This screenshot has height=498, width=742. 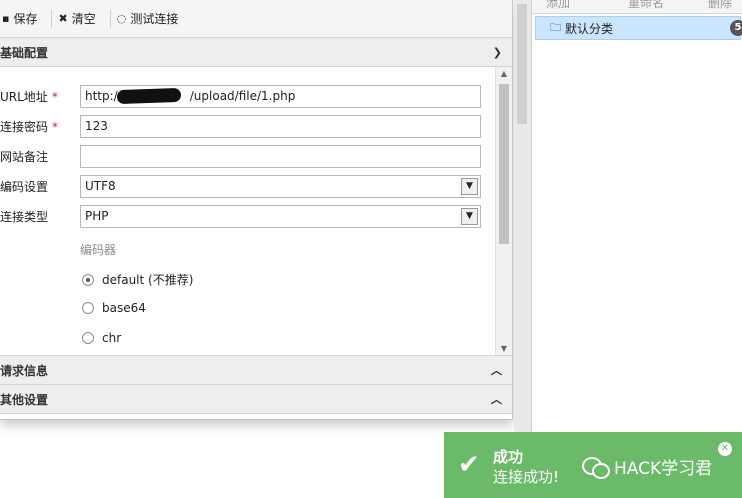 I want to click on type-value: PHP, so click(x=97, y=216).